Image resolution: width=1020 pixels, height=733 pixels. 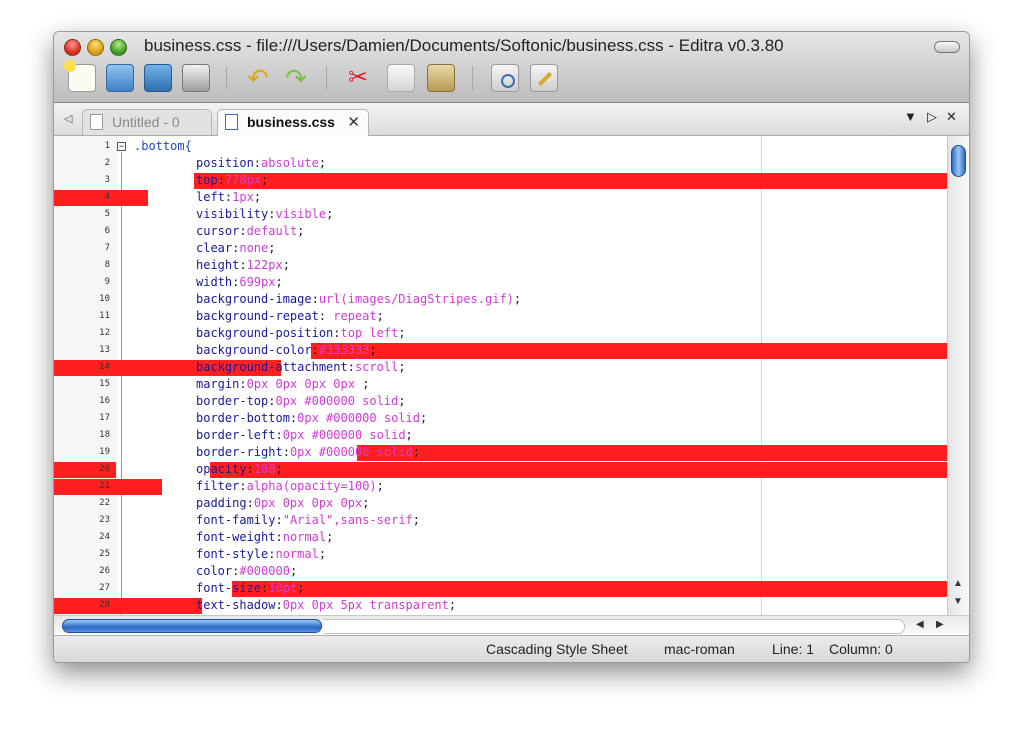 What do you see at coordinates (500, 163) in the screenshot?
I see `code-line: 2 position:absolute;` at bounding box center [500, 163].